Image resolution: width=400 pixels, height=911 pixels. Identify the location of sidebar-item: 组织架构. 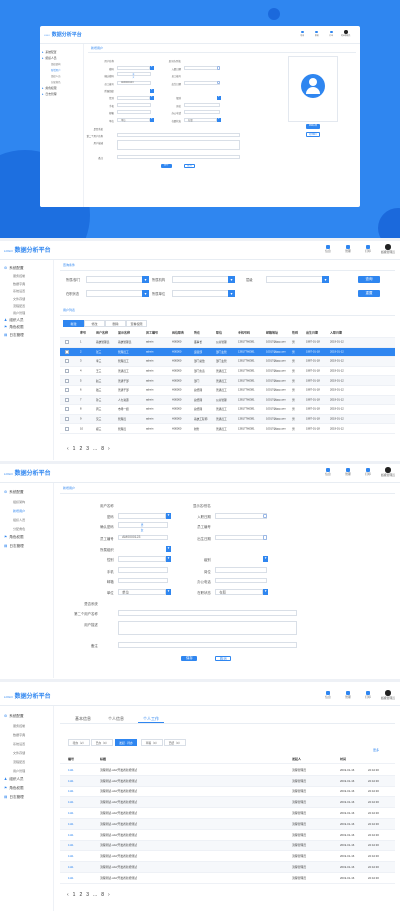
(56, 64).